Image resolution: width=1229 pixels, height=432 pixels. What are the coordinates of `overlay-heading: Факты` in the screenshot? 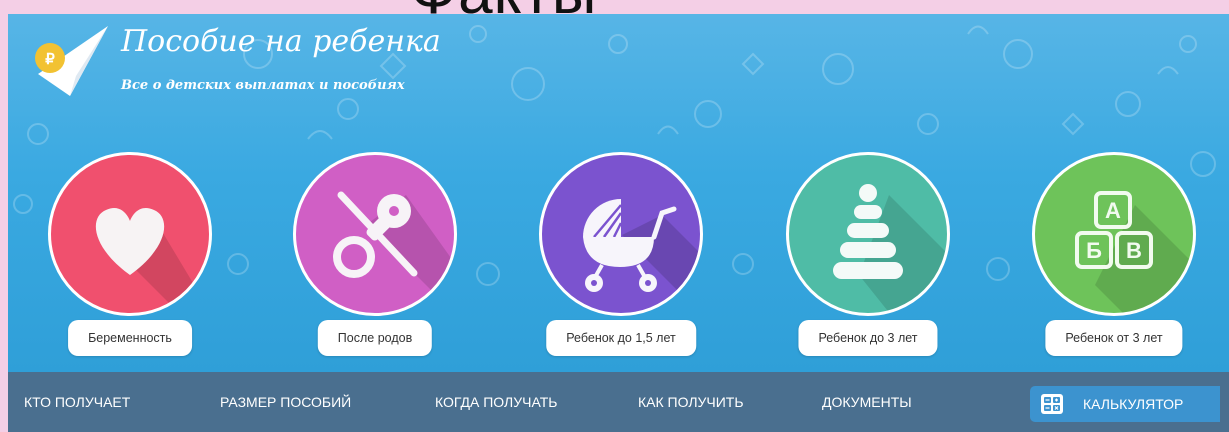 It's located at (503, 12).